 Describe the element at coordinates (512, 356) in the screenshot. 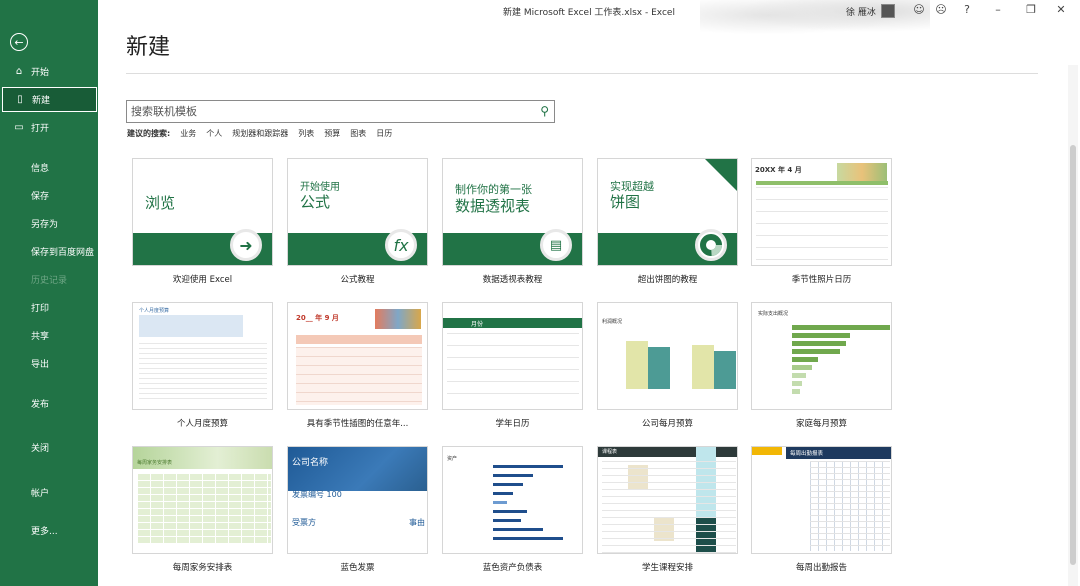

I see `template-school-calendar: 月份` at that location.